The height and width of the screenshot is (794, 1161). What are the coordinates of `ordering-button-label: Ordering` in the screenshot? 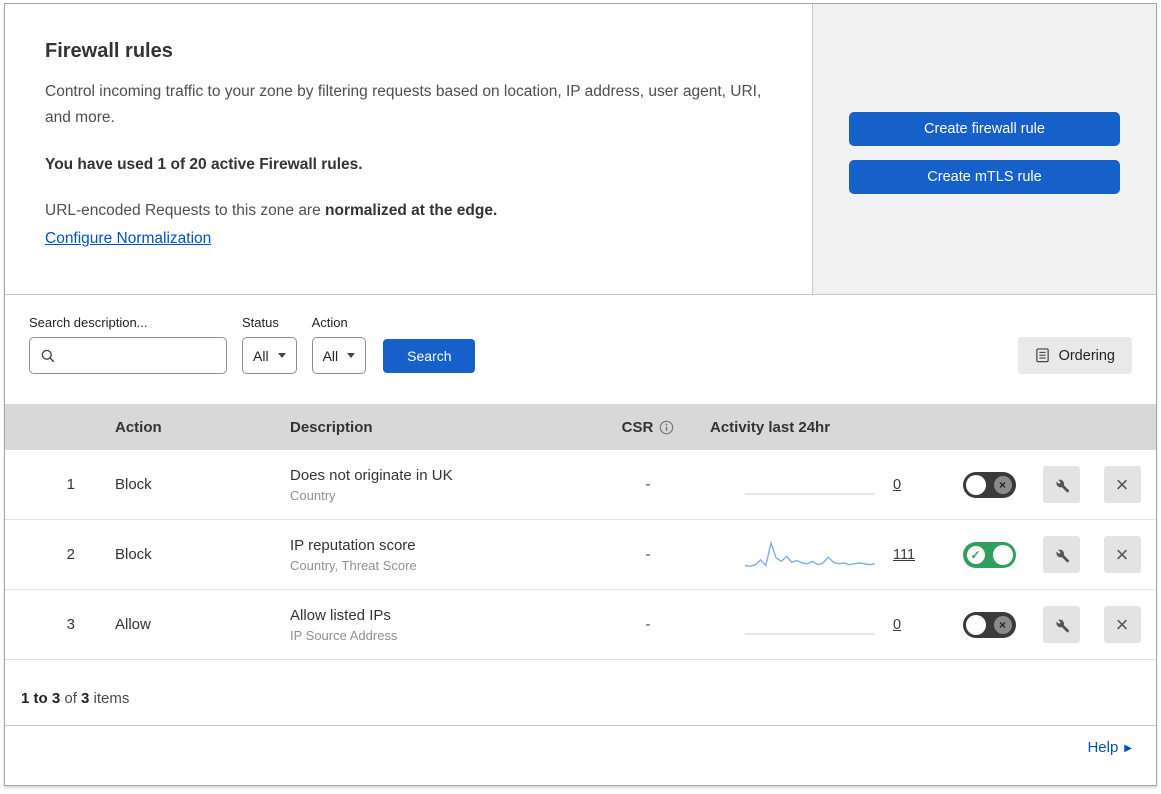 It's located at (1086, 355).